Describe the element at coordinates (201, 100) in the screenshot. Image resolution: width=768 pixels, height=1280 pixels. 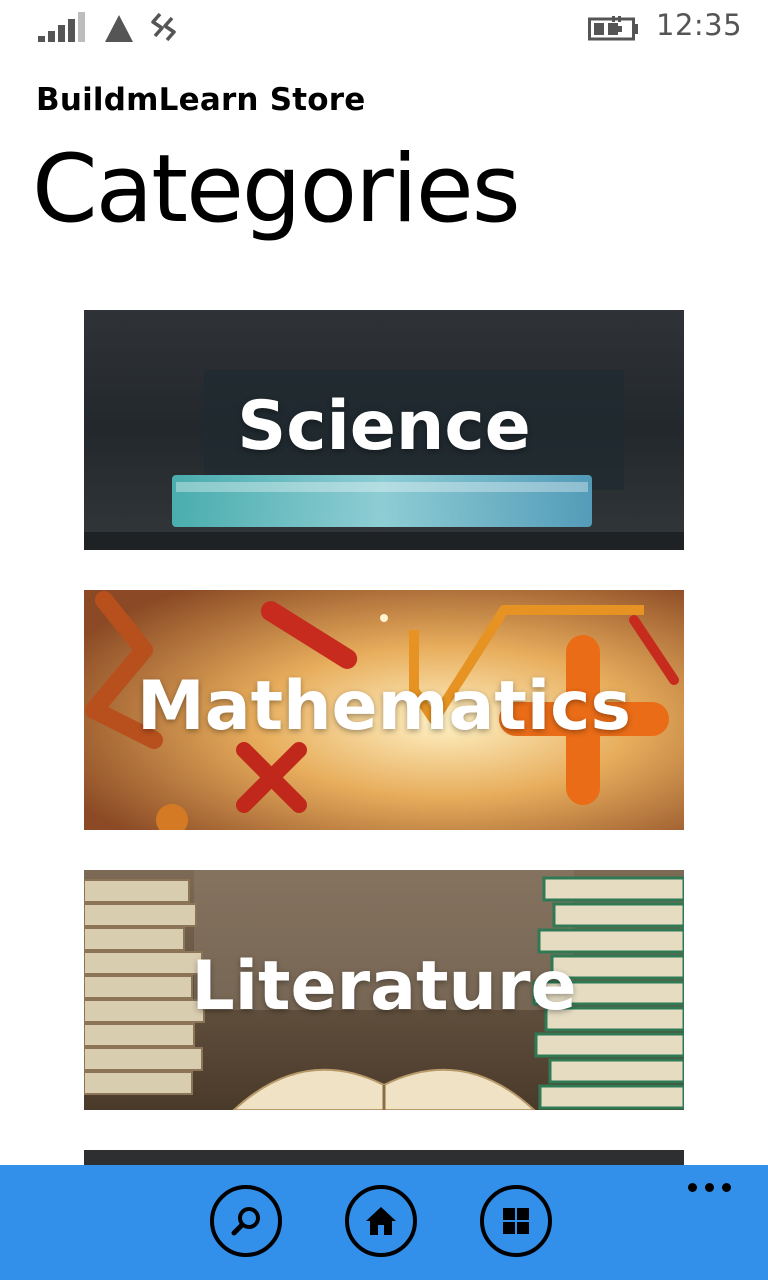
I see `app-title: BuildmLearn Store` at that location.